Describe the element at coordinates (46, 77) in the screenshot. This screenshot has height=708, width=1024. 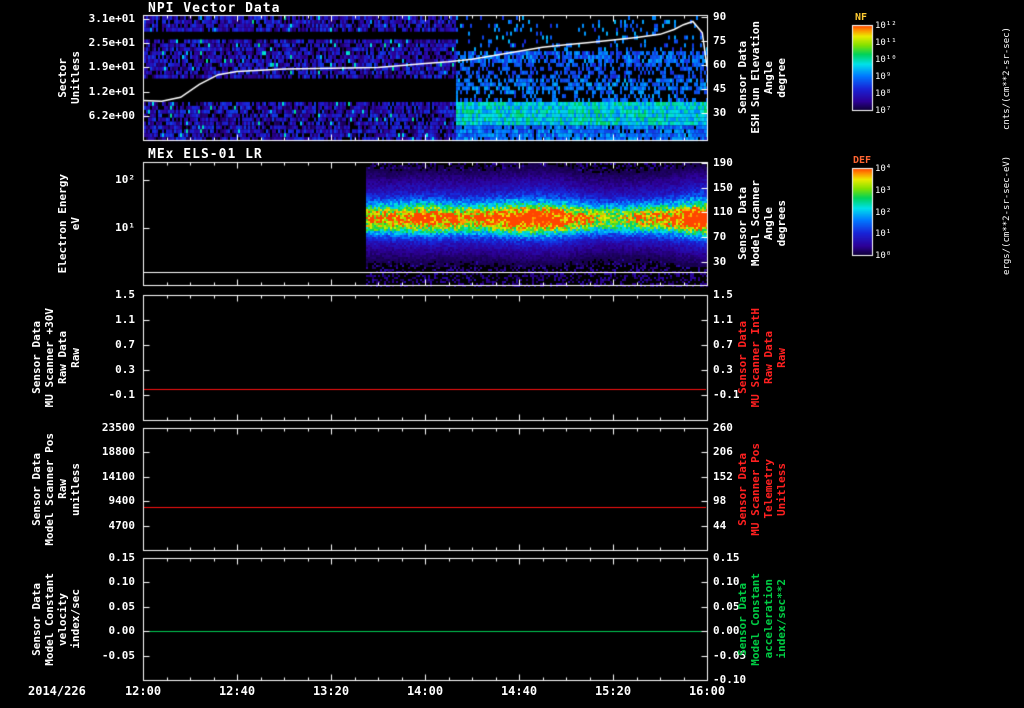
I see `panel1-left-axis-label: Sector Unitless` at that location.